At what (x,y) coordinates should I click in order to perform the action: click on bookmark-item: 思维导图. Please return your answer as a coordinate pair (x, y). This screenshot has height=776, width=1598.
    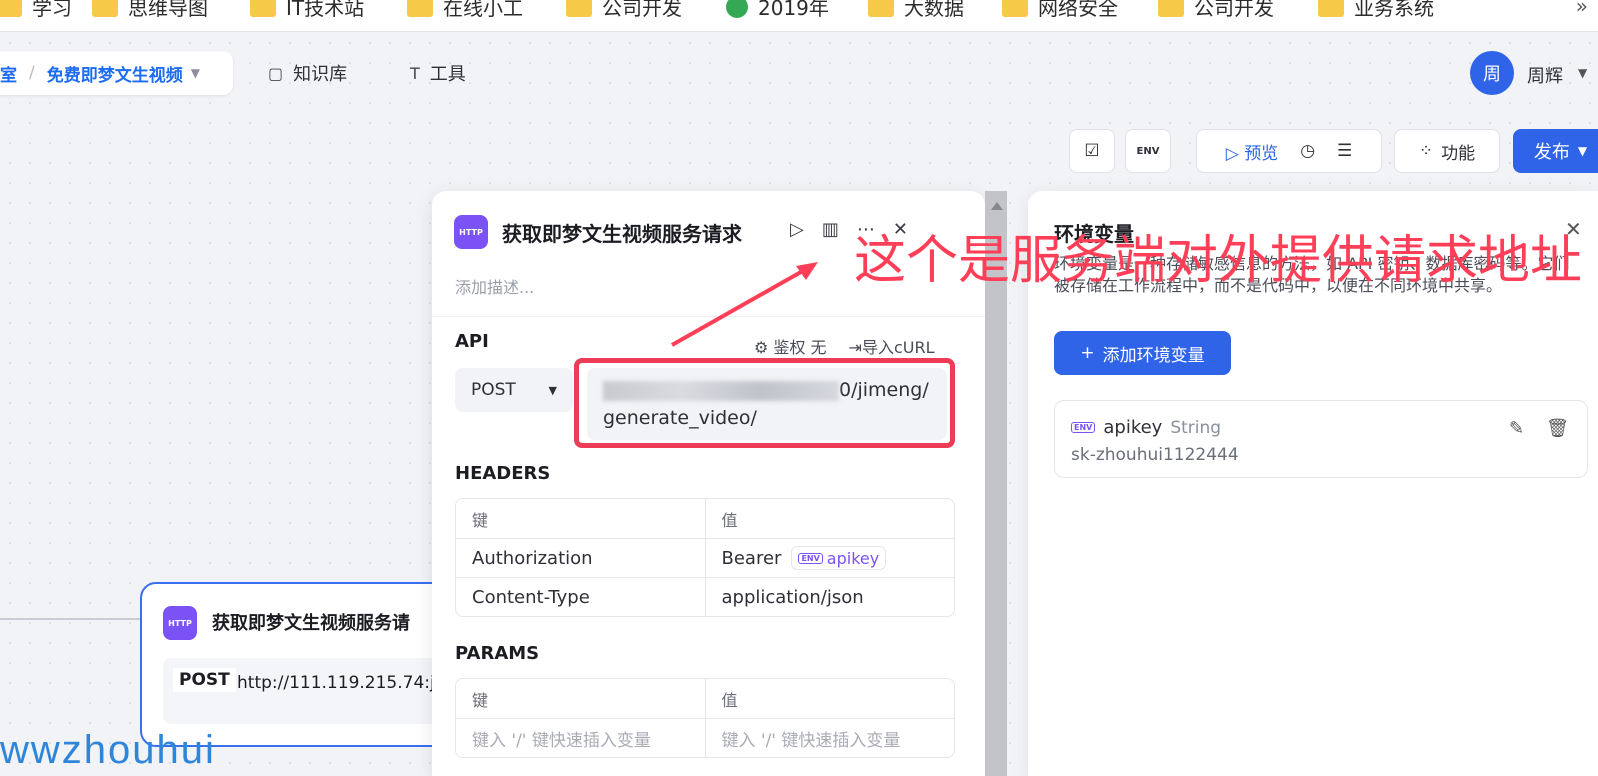
    Looking at the image, I should click on (150, 10).